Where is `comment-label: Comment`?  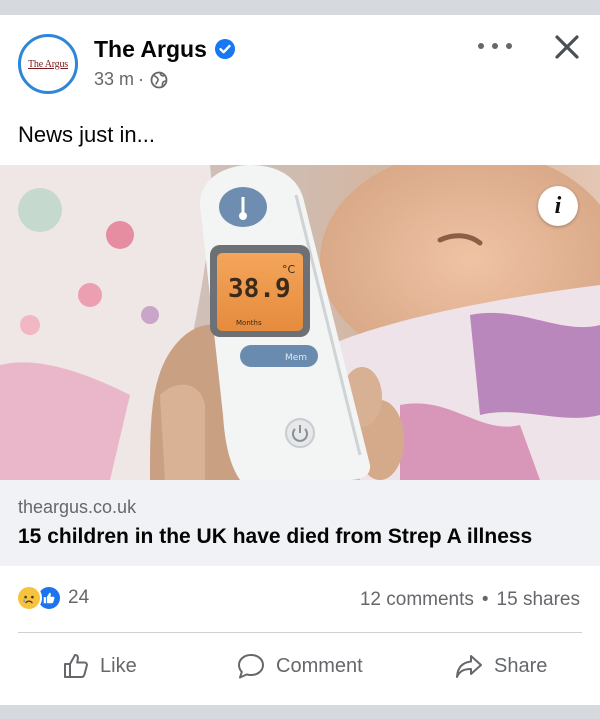 comment-label: Comment is located at coordinates (319, 665).